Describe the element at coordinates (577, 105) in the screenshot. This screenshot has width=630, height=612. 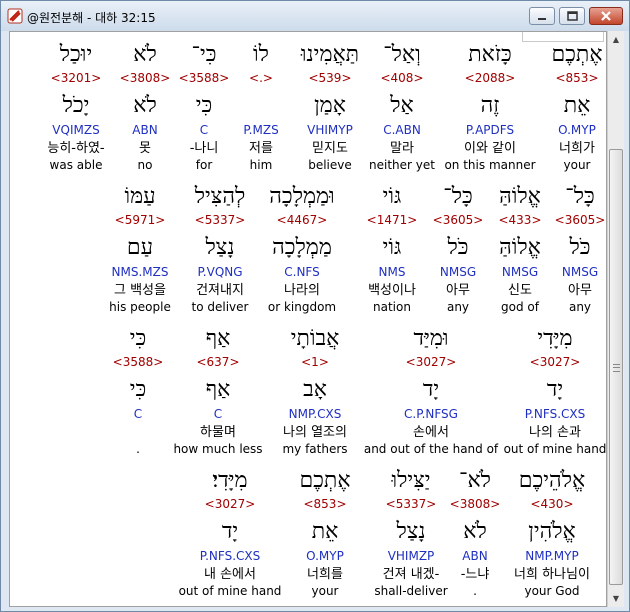
I see `lemma-word: אֵת` at that location.